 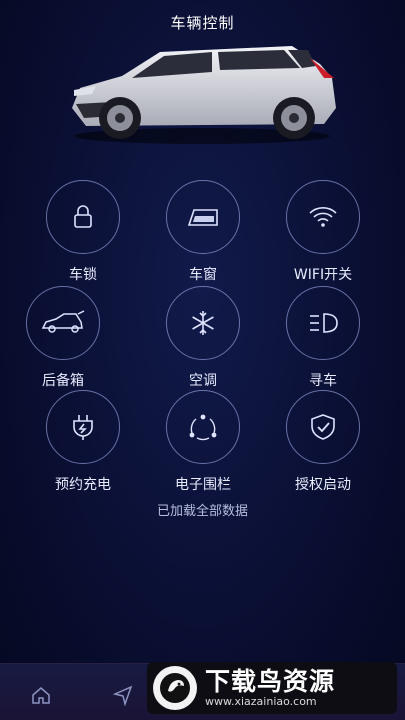 I want to click on watermark: 下载鸟资源 www.xiazainiao.com, so click(x=272, y=688).